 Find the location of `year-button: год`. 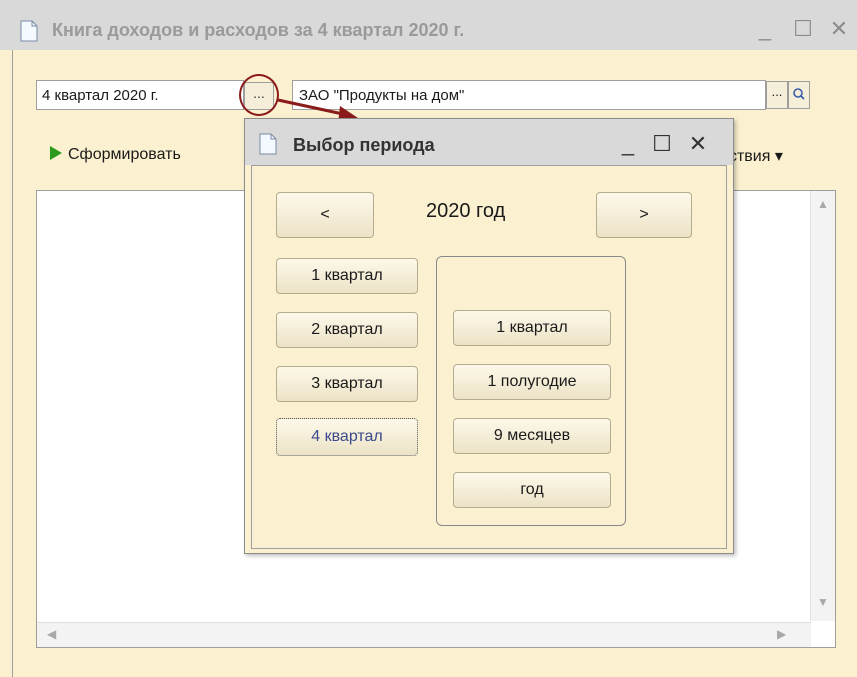

year-button: год is located at coordinates (532, 490).